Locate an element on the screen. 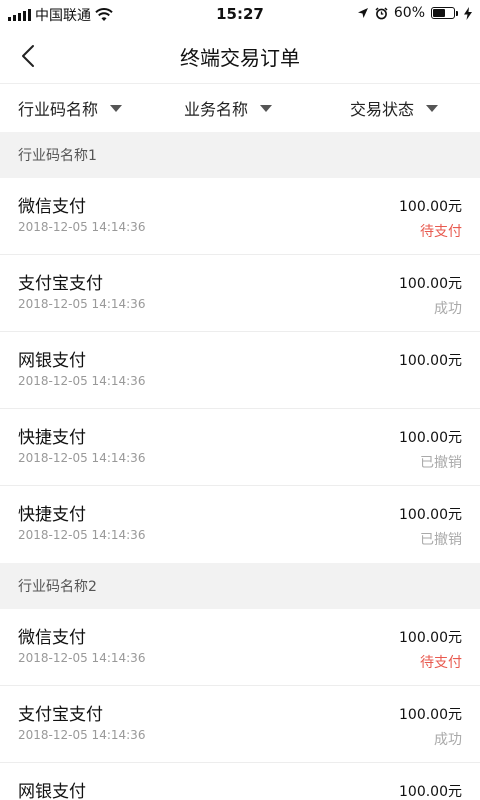 This screenshot has height=800, width=480. charging-icon is located at coordinates (468, 13).